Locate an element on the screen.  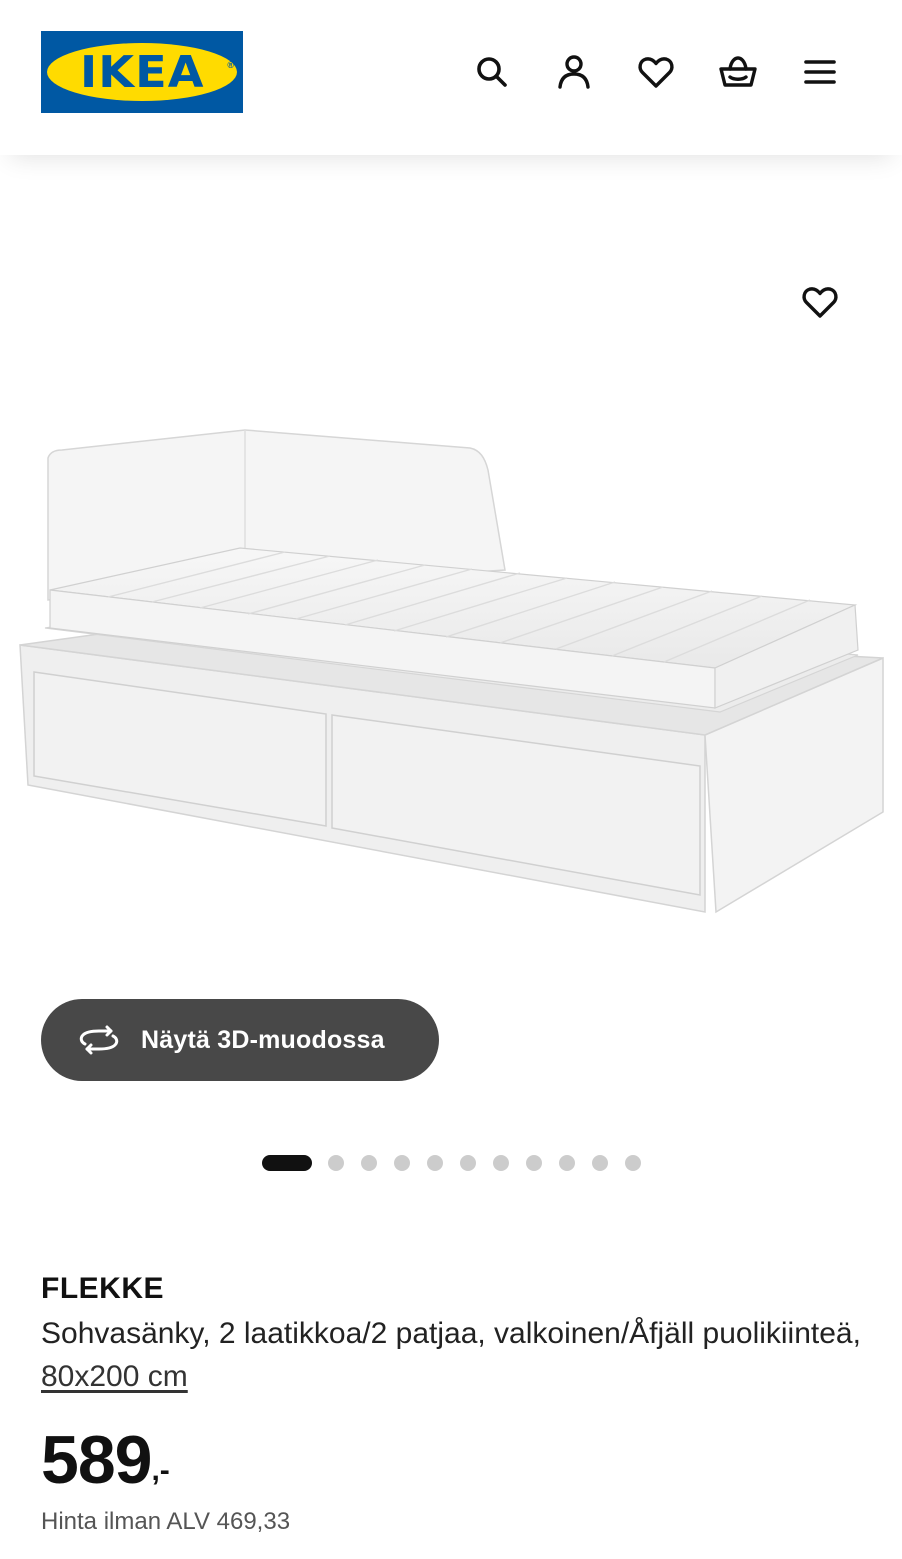
logo-oval: IKEA ® is located at coordinates (142, 72).